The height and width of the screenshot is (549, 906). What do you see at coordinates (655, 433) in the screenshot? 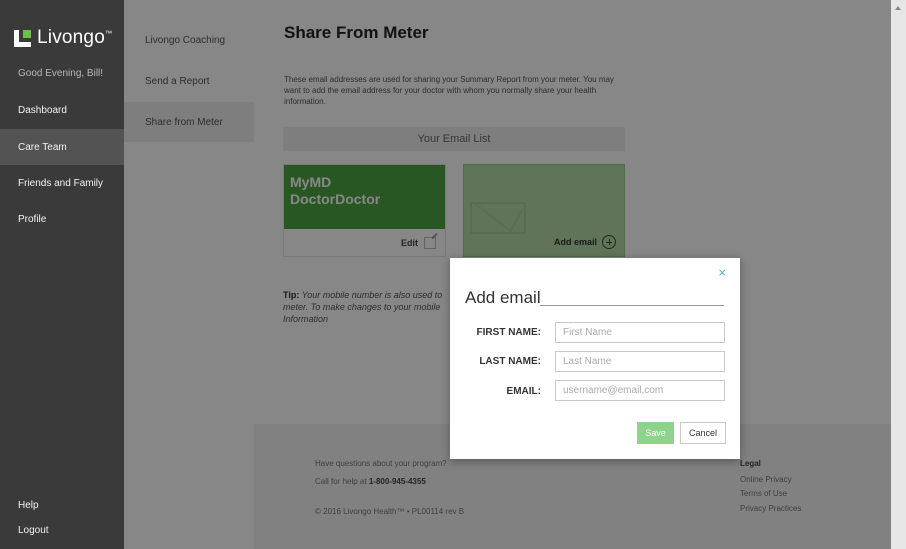
I see `save-button: Save` at bounding box center [655, 433].